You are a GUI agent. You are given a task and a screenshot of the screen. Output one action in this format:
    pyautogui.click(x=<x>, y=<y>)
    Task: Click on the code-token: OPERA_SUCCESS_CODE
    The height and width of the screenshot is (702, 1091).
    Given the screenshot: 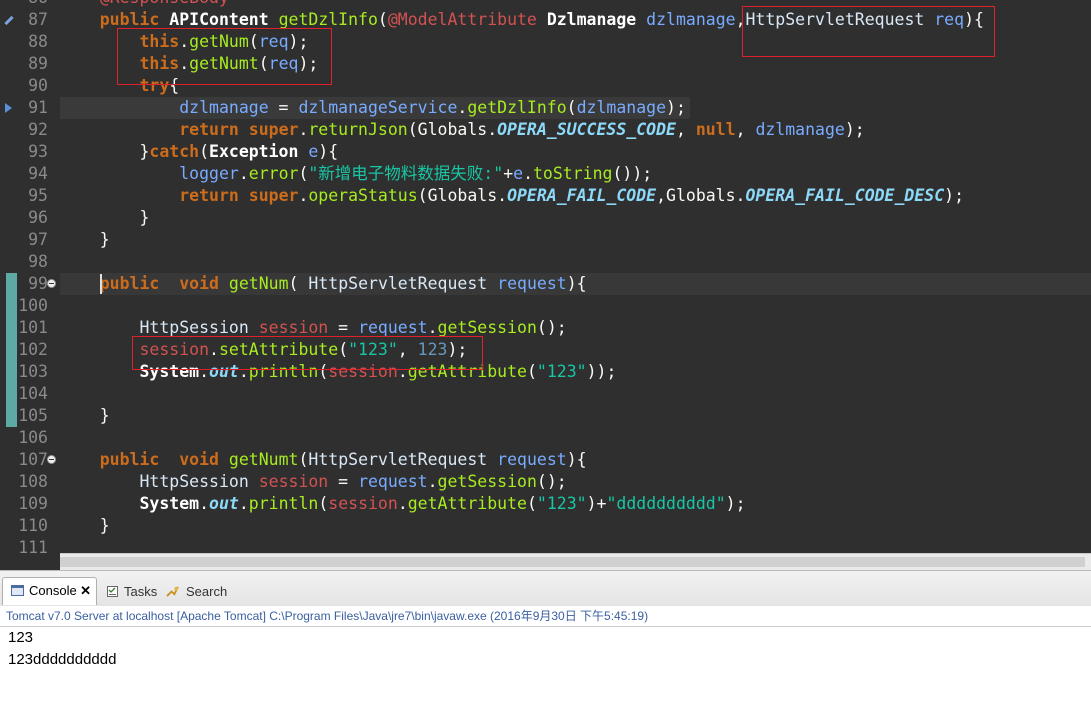 What is the action you would take?
    pyautogui.click(x=586, y=129)
    